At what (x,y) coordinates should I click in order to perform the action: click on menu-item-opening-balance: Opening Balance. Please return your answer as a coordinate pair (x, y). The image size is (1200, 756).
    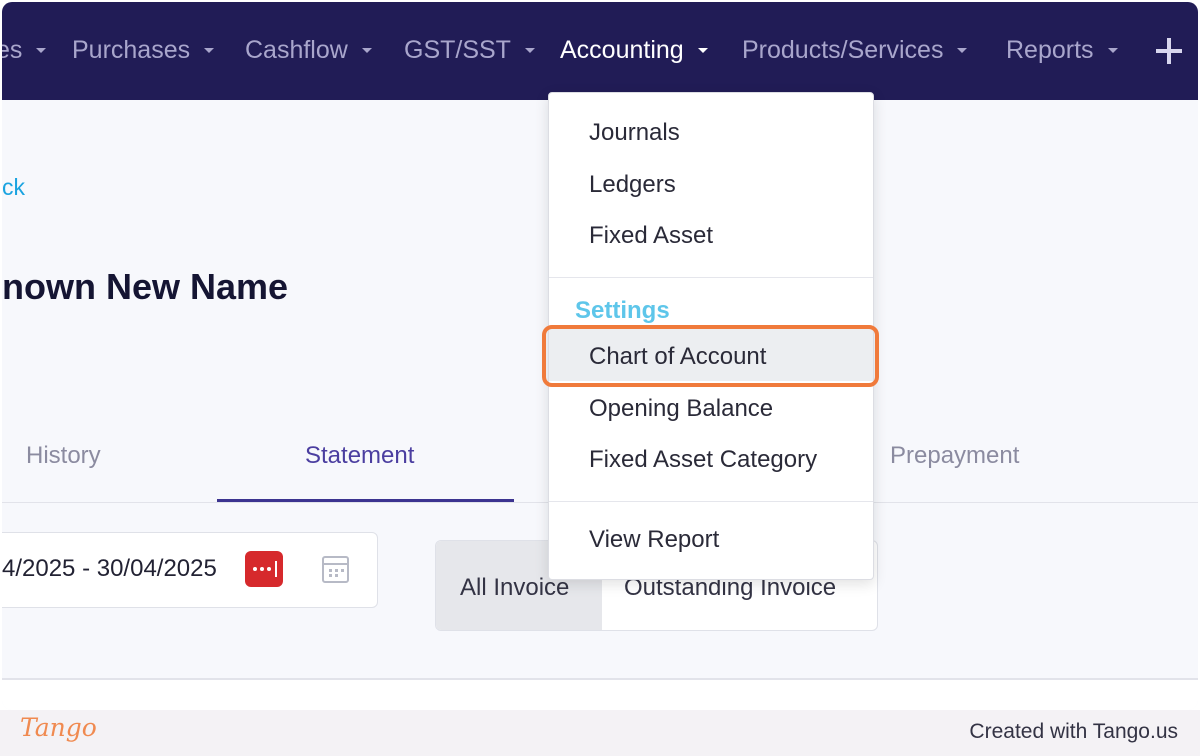
    Looking at the image, I should click on (681, 409).